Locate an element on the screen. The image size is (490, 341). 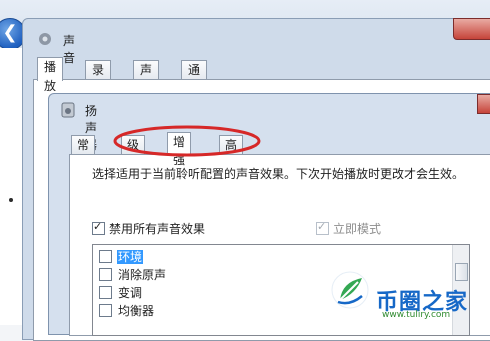
effect-label: 均衡器 is located at coordinates (136, 311).